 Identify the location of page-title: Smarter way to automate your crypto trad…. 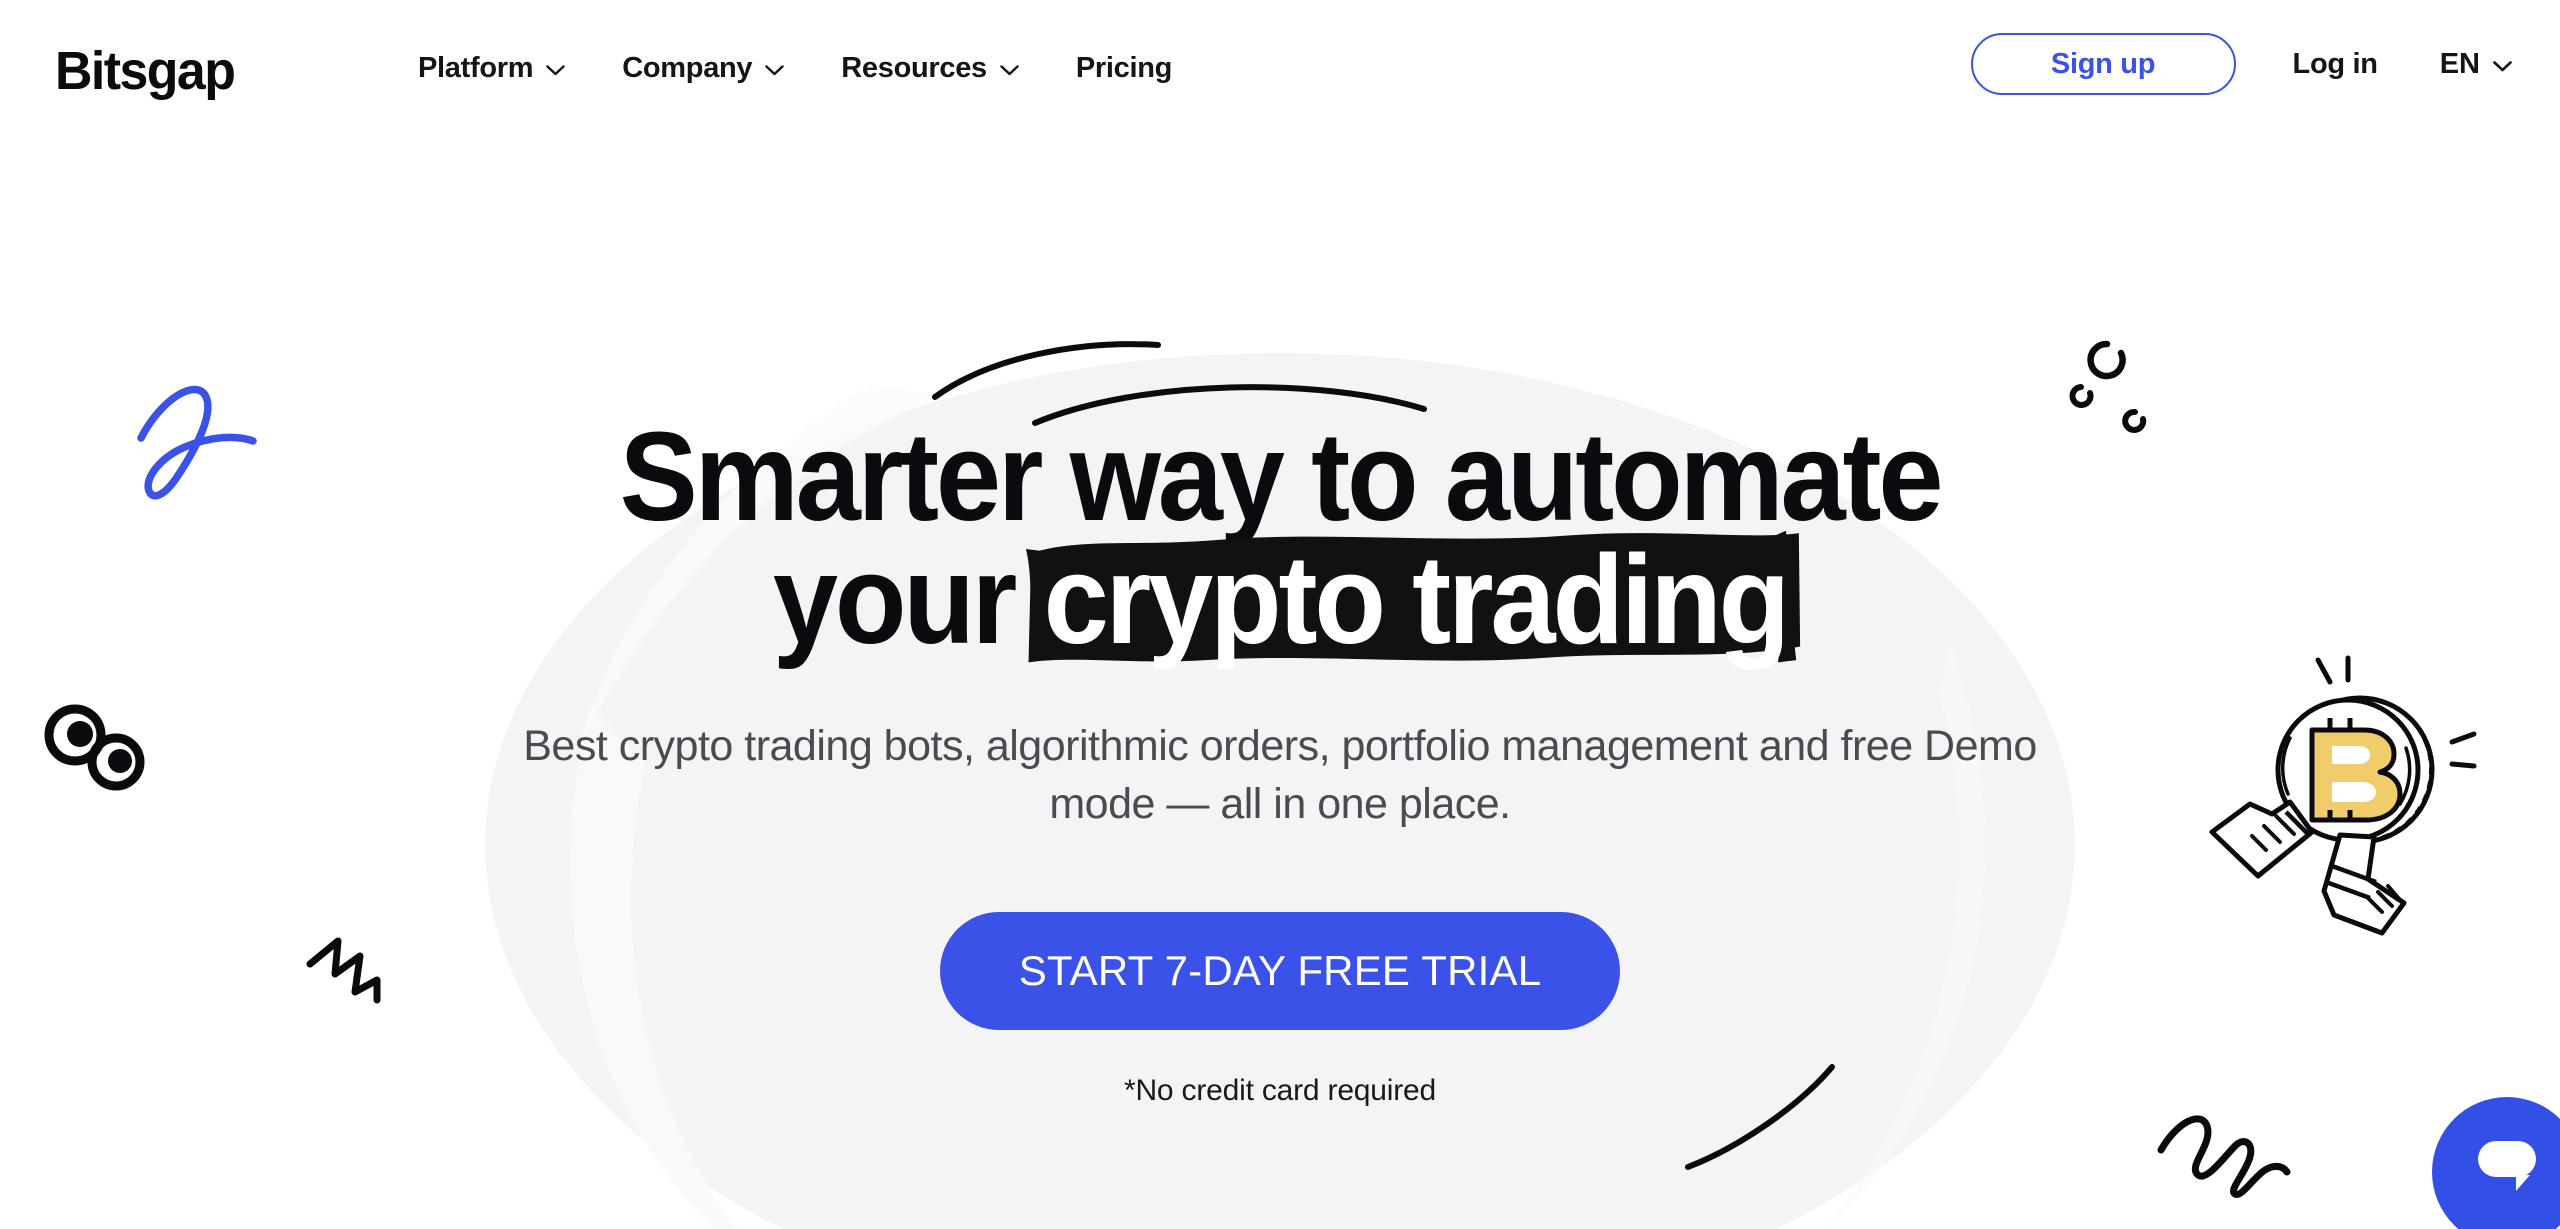
(1280, 534).